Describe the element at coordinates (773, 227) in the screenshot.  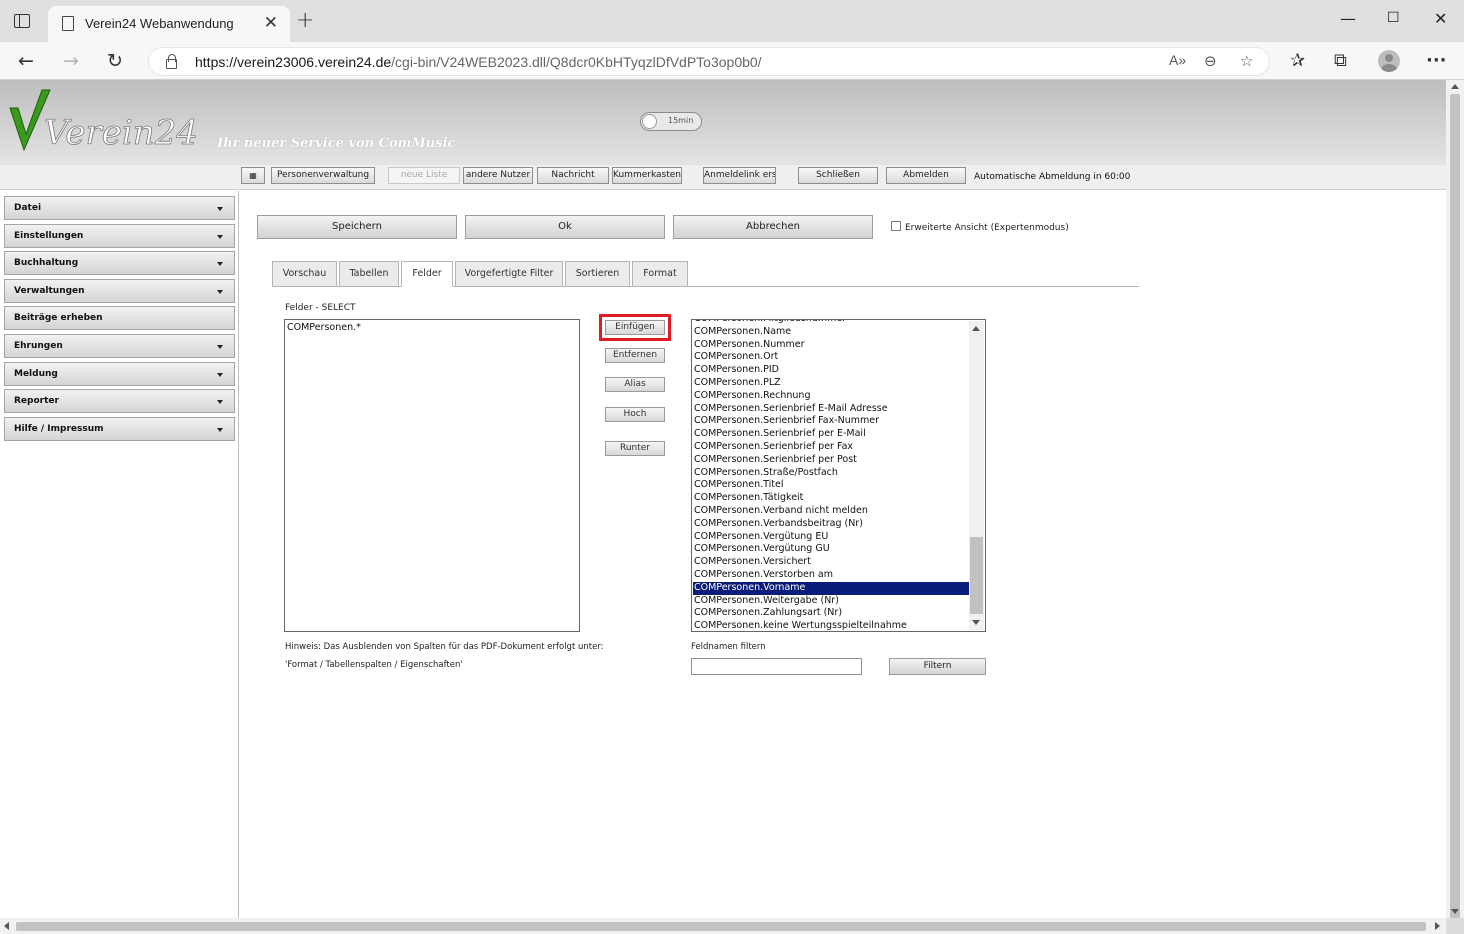
I see `cancel-button: Abbrechen` at that location.